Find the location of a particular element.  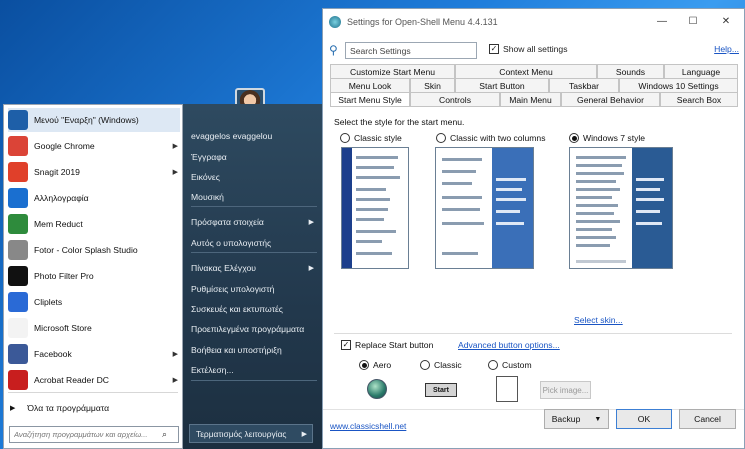

tab-controls: Controls is located at coordinates (455, 99).